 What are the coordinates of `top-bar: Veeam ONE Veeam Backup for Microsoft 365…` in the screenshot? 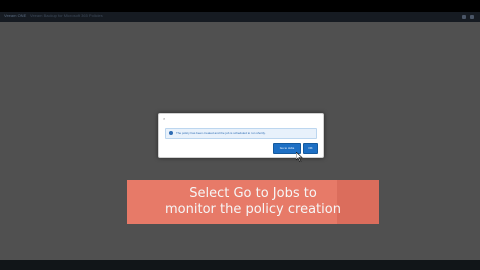 It's located at (240, 17).